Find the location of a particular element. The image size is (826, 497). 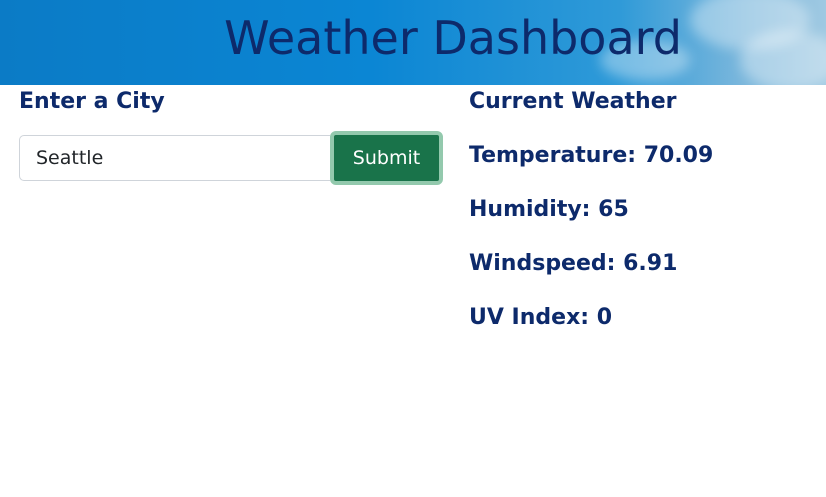

city-search-form: Submit is located at coordinates (231, 158).